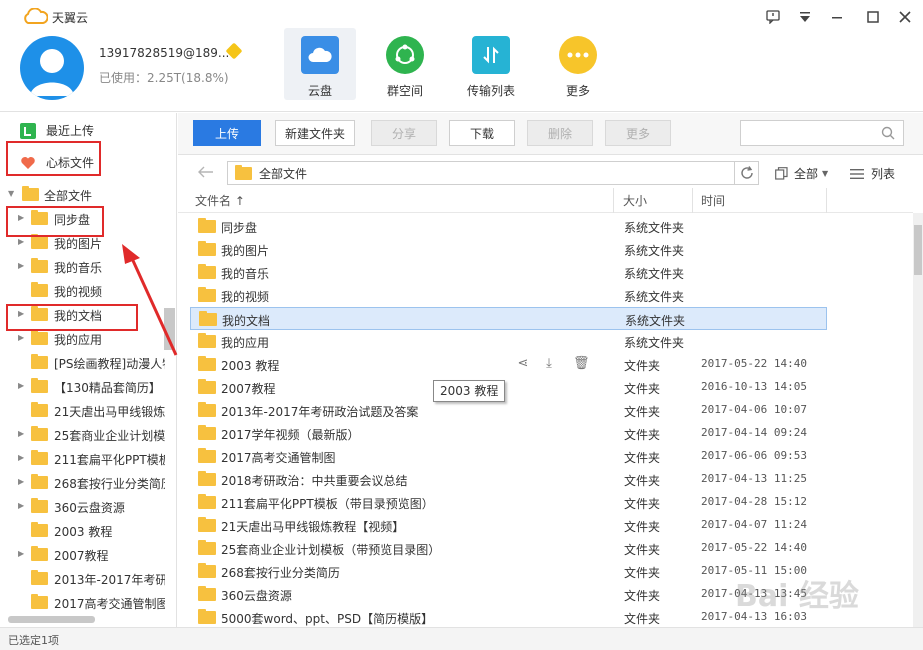 The width and height of the screenshot is (923, 650). Describe the element at coordinates (581, 364) in the screenshot. I see `delete-icon: 🗑` at that location.